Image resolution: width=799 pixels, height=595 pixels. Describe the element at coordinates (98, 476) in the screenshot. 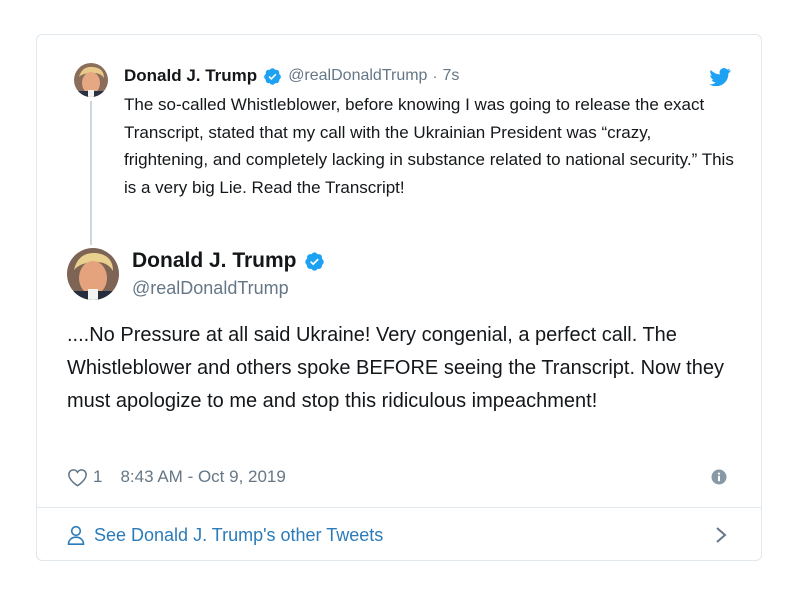

I see `like-count: 1` at that location.